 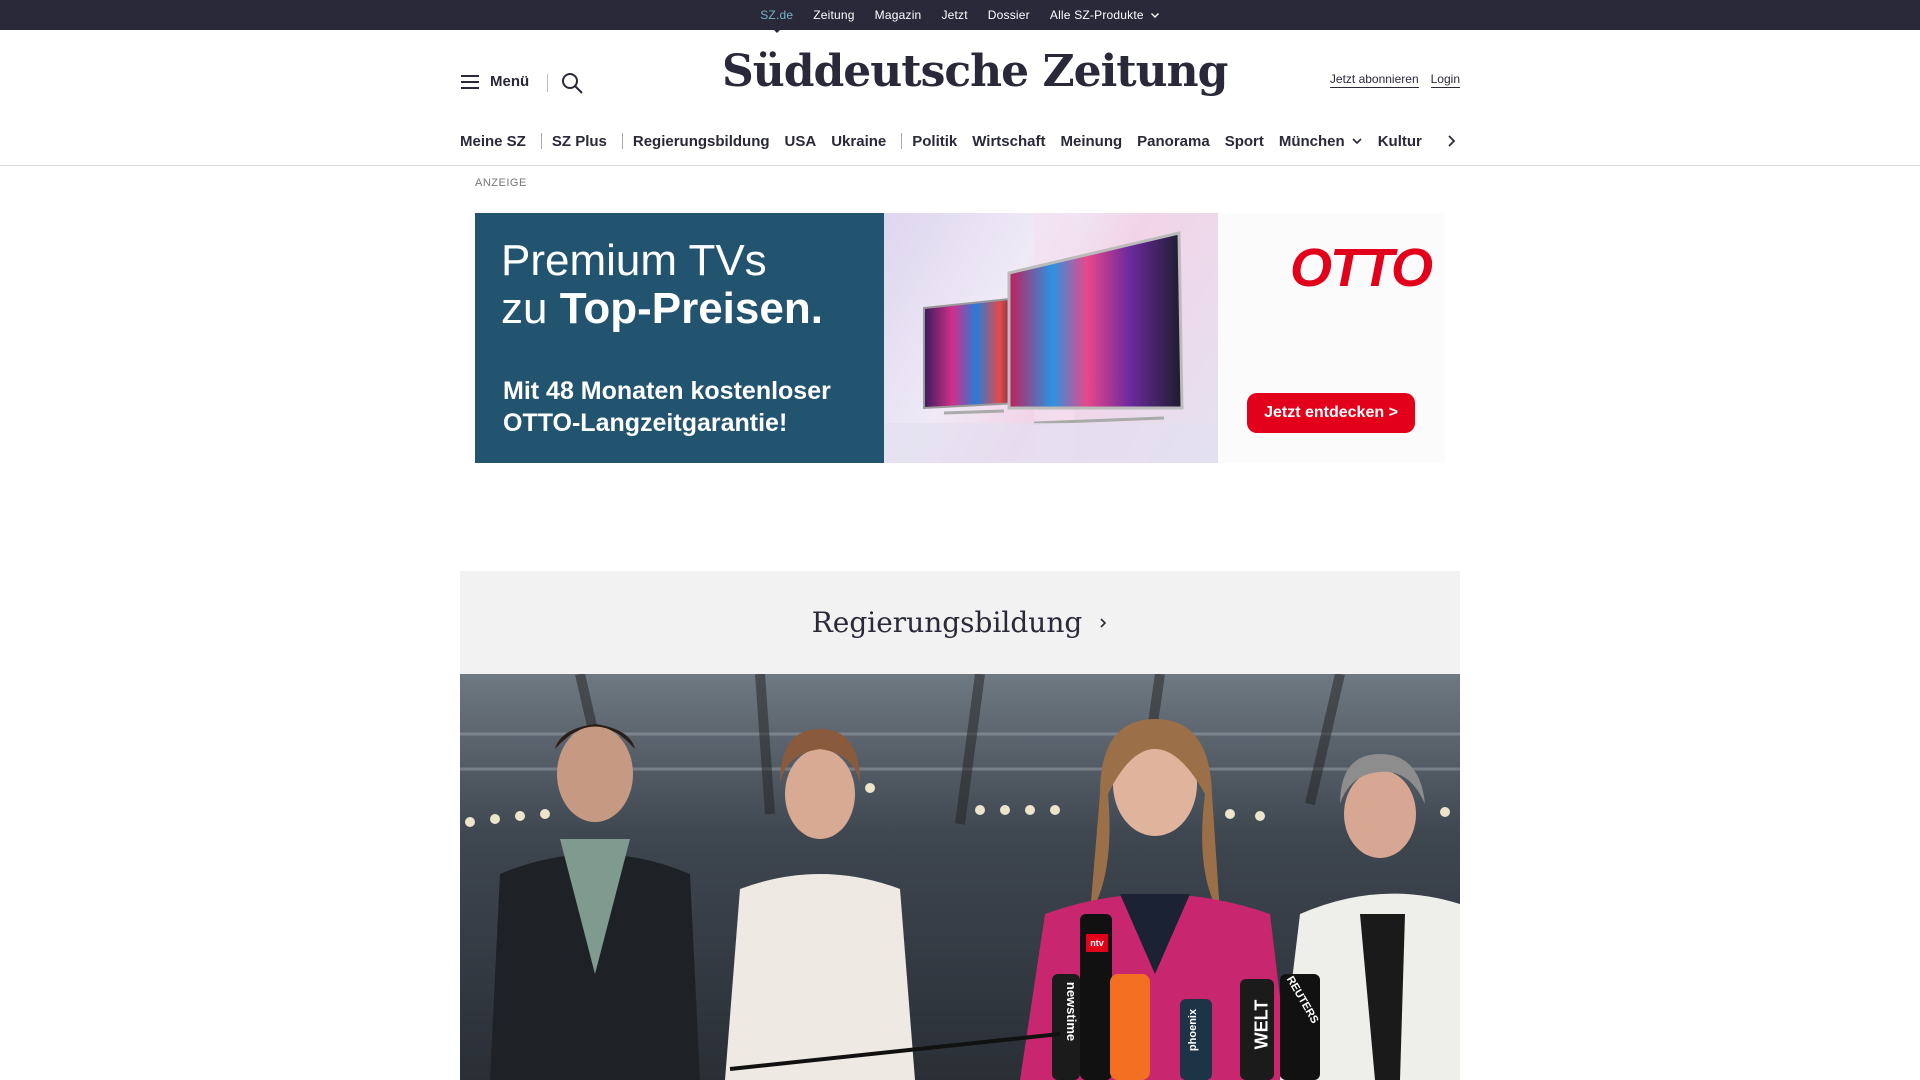 I want to click on topic-header: Regierungsbildung, so click(x=960, y=622).